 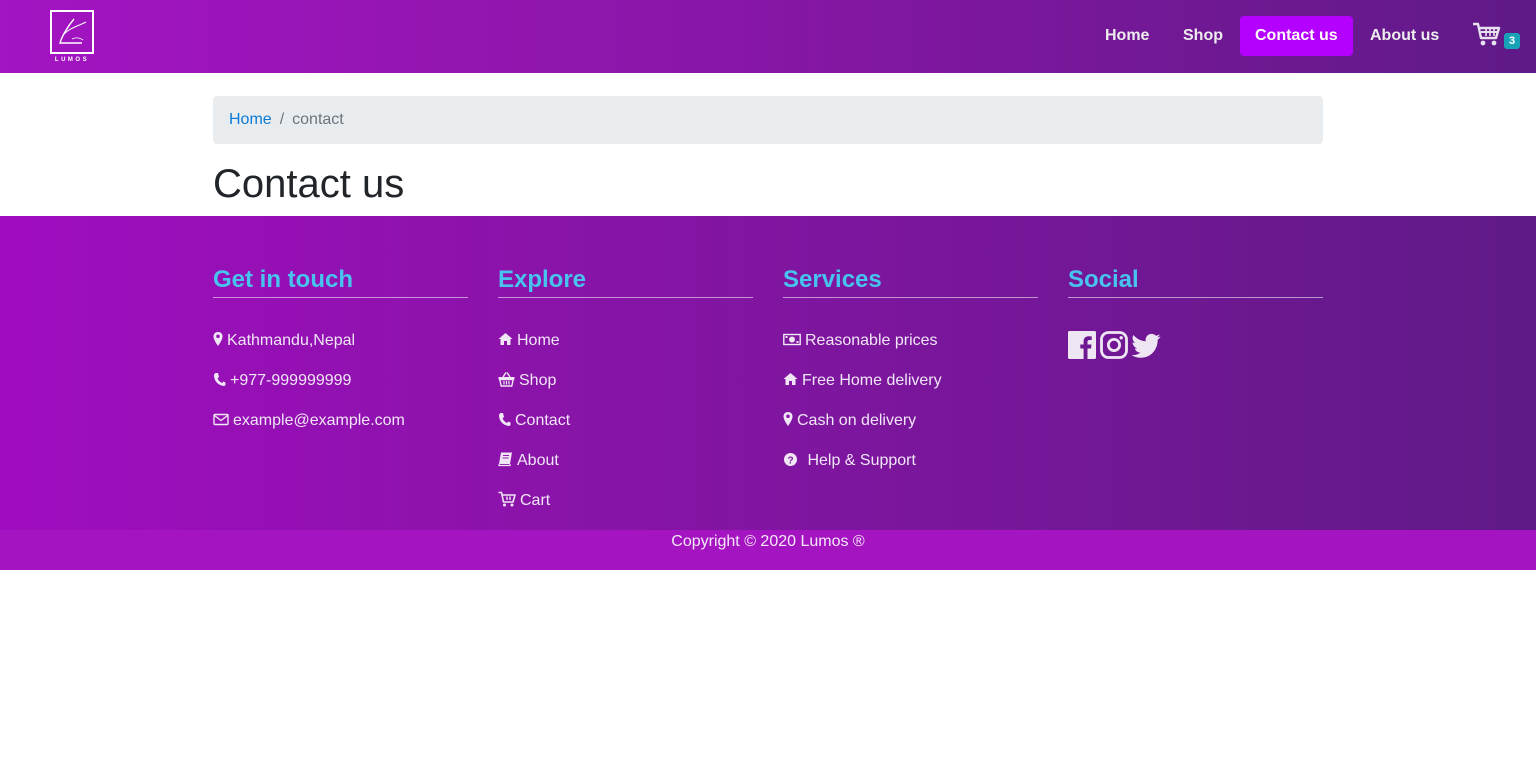 I want to click on explore-link-shop: Shop, so click(x=625, y=391).